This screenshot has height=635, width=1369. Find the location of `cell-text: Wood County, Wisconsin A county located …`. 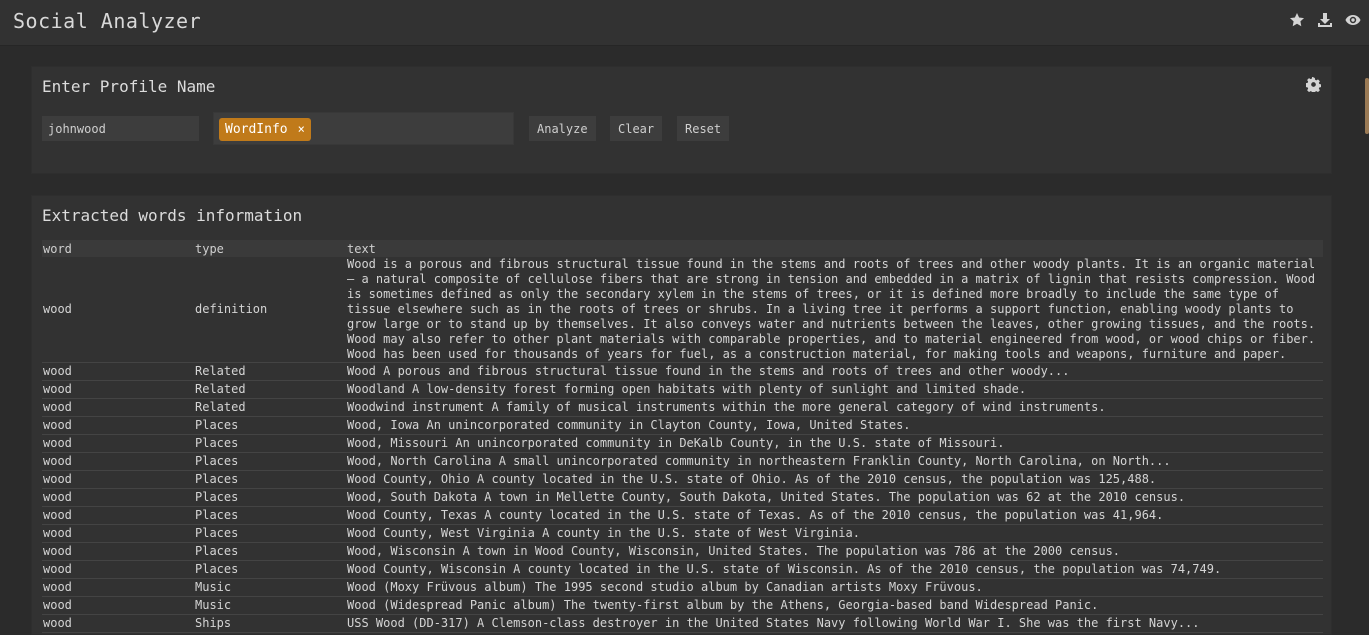

cell-text: Wood County, Wisconsin A county located … is located at coordinates (834, 569).